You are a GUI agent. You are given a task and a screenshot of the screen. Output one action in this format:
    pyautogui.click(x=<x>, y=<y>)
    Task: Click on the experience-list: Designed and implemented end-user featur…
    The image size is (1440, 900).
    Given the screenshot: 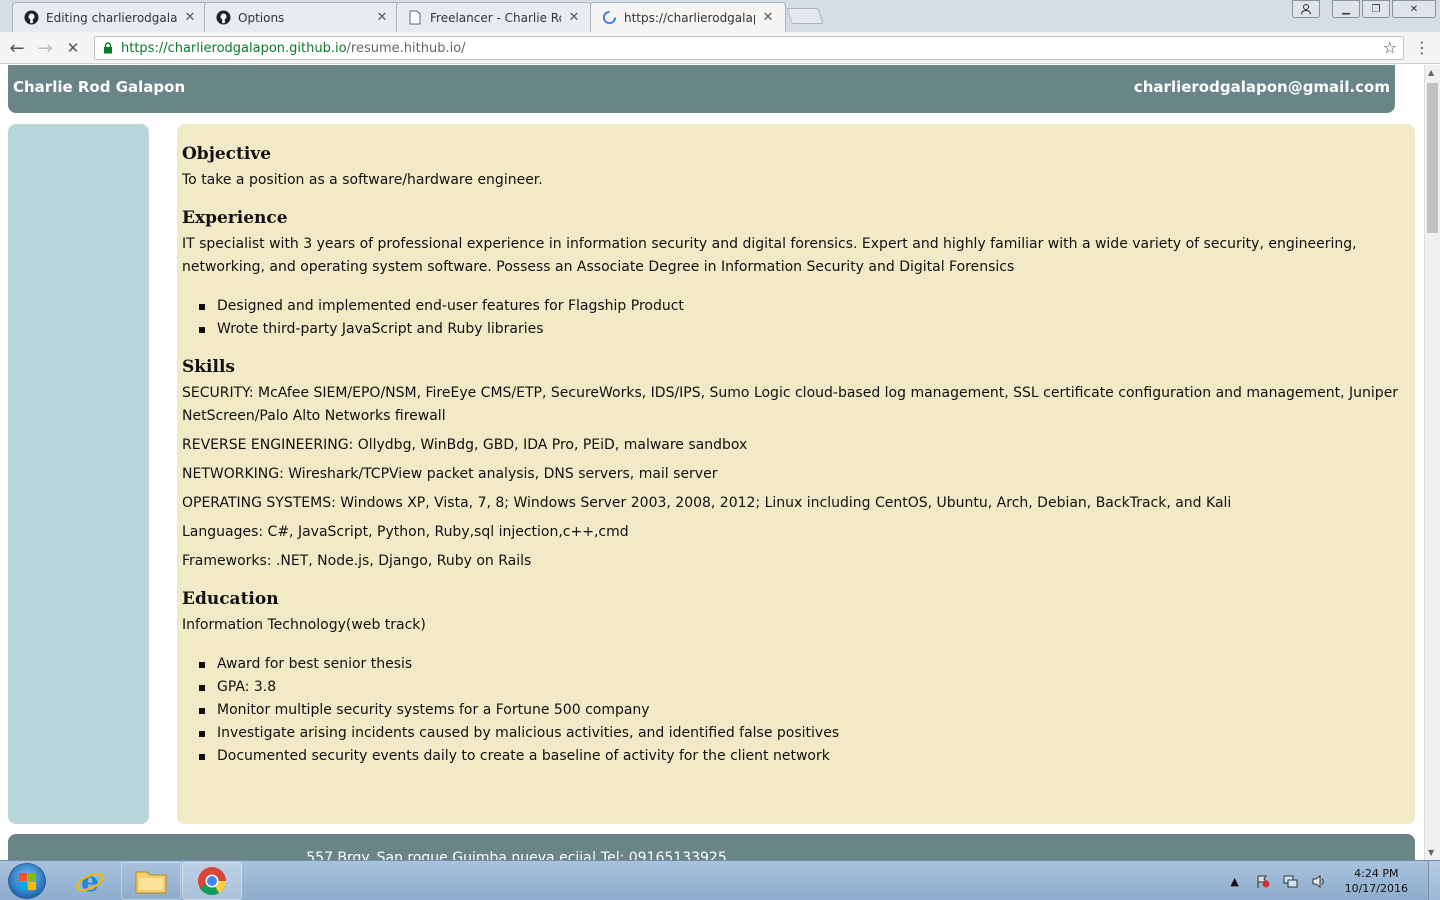 What is the action you would take?
    pyautogui.click(x=803, y=318)
    